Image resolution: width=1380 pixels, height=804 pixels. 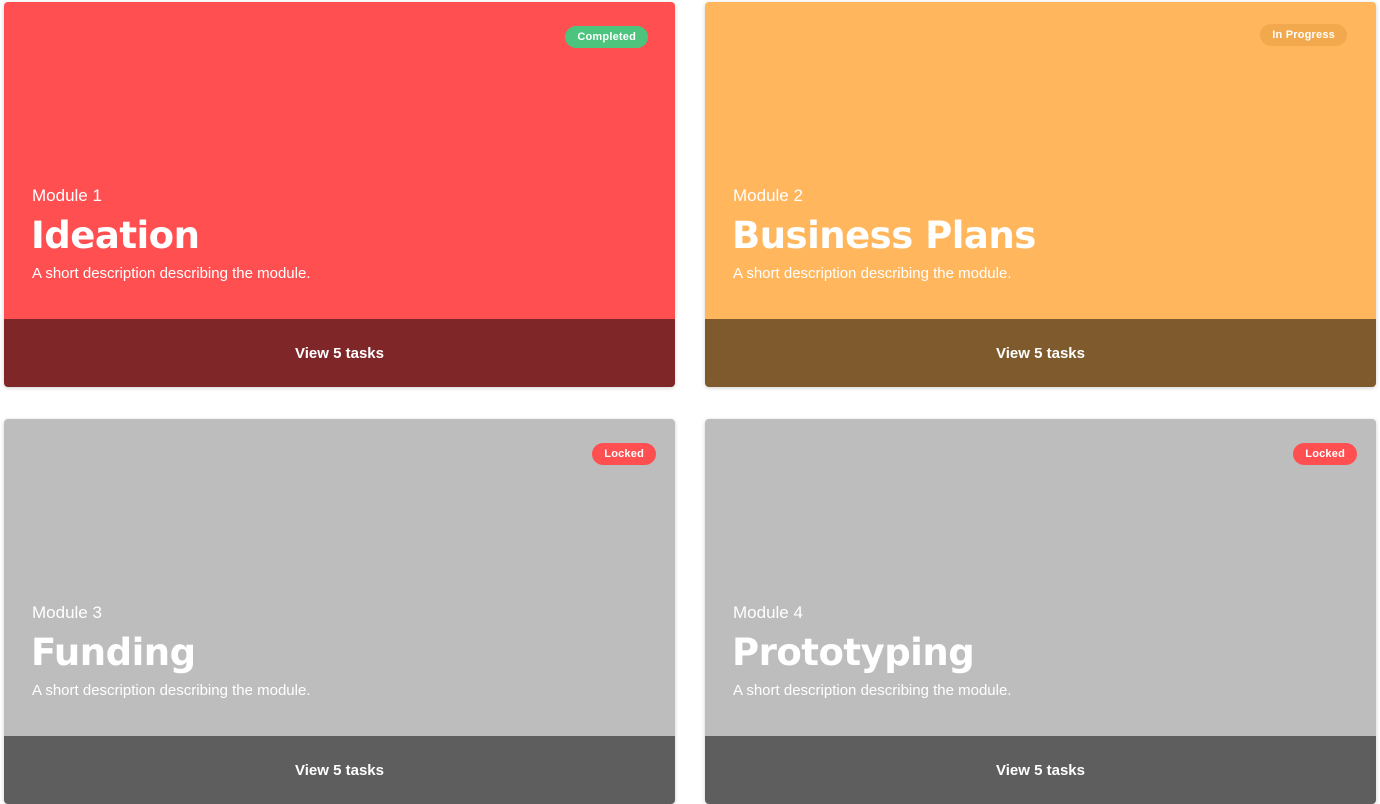 What do you see at coordinates (67, 195) in the screenshot?
I see `module-number: Module 1` at bounding box center [67, 195].